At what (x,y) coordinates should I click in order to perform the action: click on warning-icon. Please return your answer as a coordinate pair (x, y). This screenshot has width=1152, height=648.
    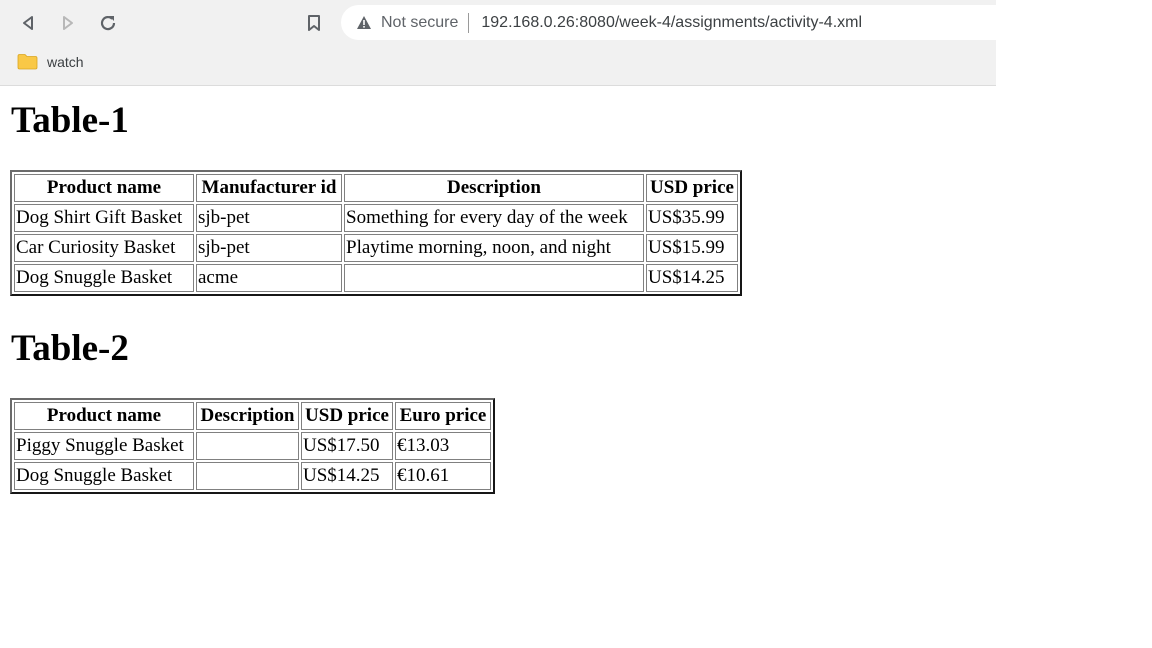
    Looking at the image, I should click on (364, 23).